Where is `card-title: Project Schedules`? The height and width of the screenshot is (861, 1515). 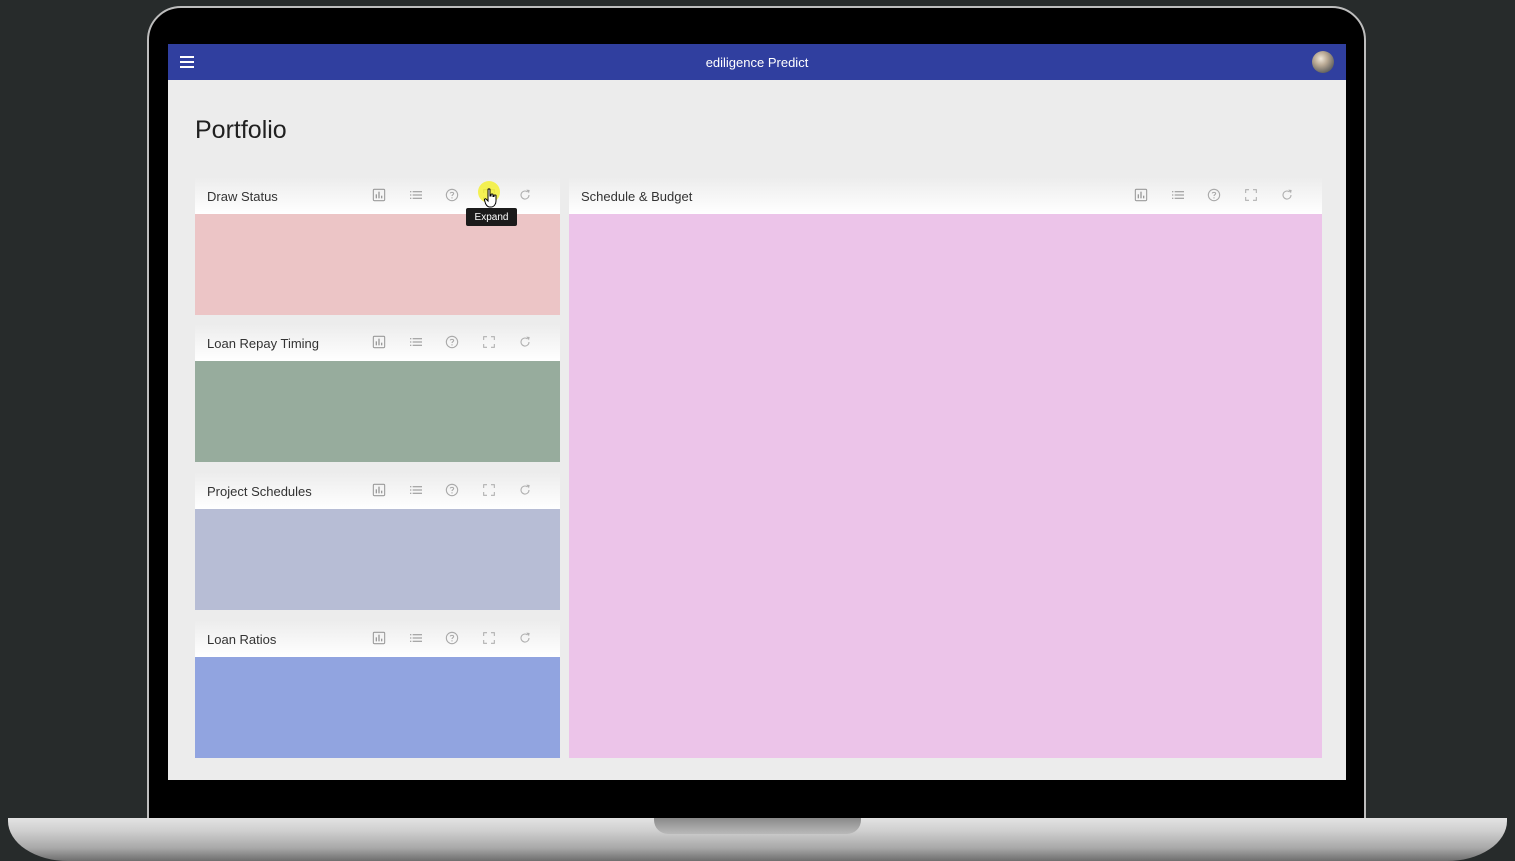
card-title: Project Schedules is located at coordinates (259, 491).